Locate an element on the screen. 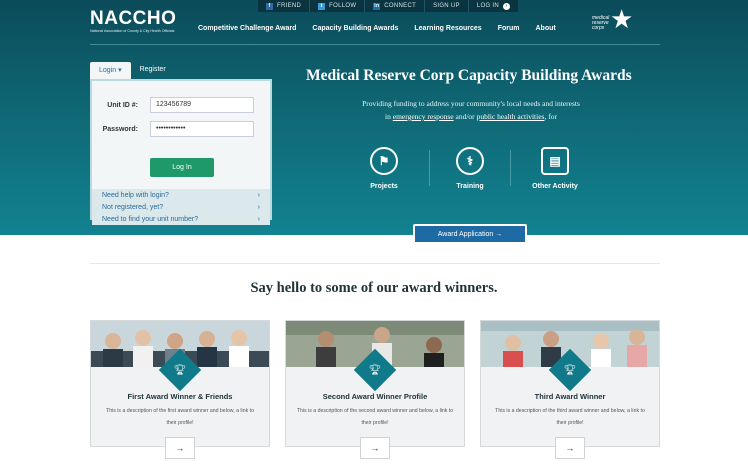 This screenshot has width=748, height=468. winner-profile-link-2: → is located at coordinates (375, 448).